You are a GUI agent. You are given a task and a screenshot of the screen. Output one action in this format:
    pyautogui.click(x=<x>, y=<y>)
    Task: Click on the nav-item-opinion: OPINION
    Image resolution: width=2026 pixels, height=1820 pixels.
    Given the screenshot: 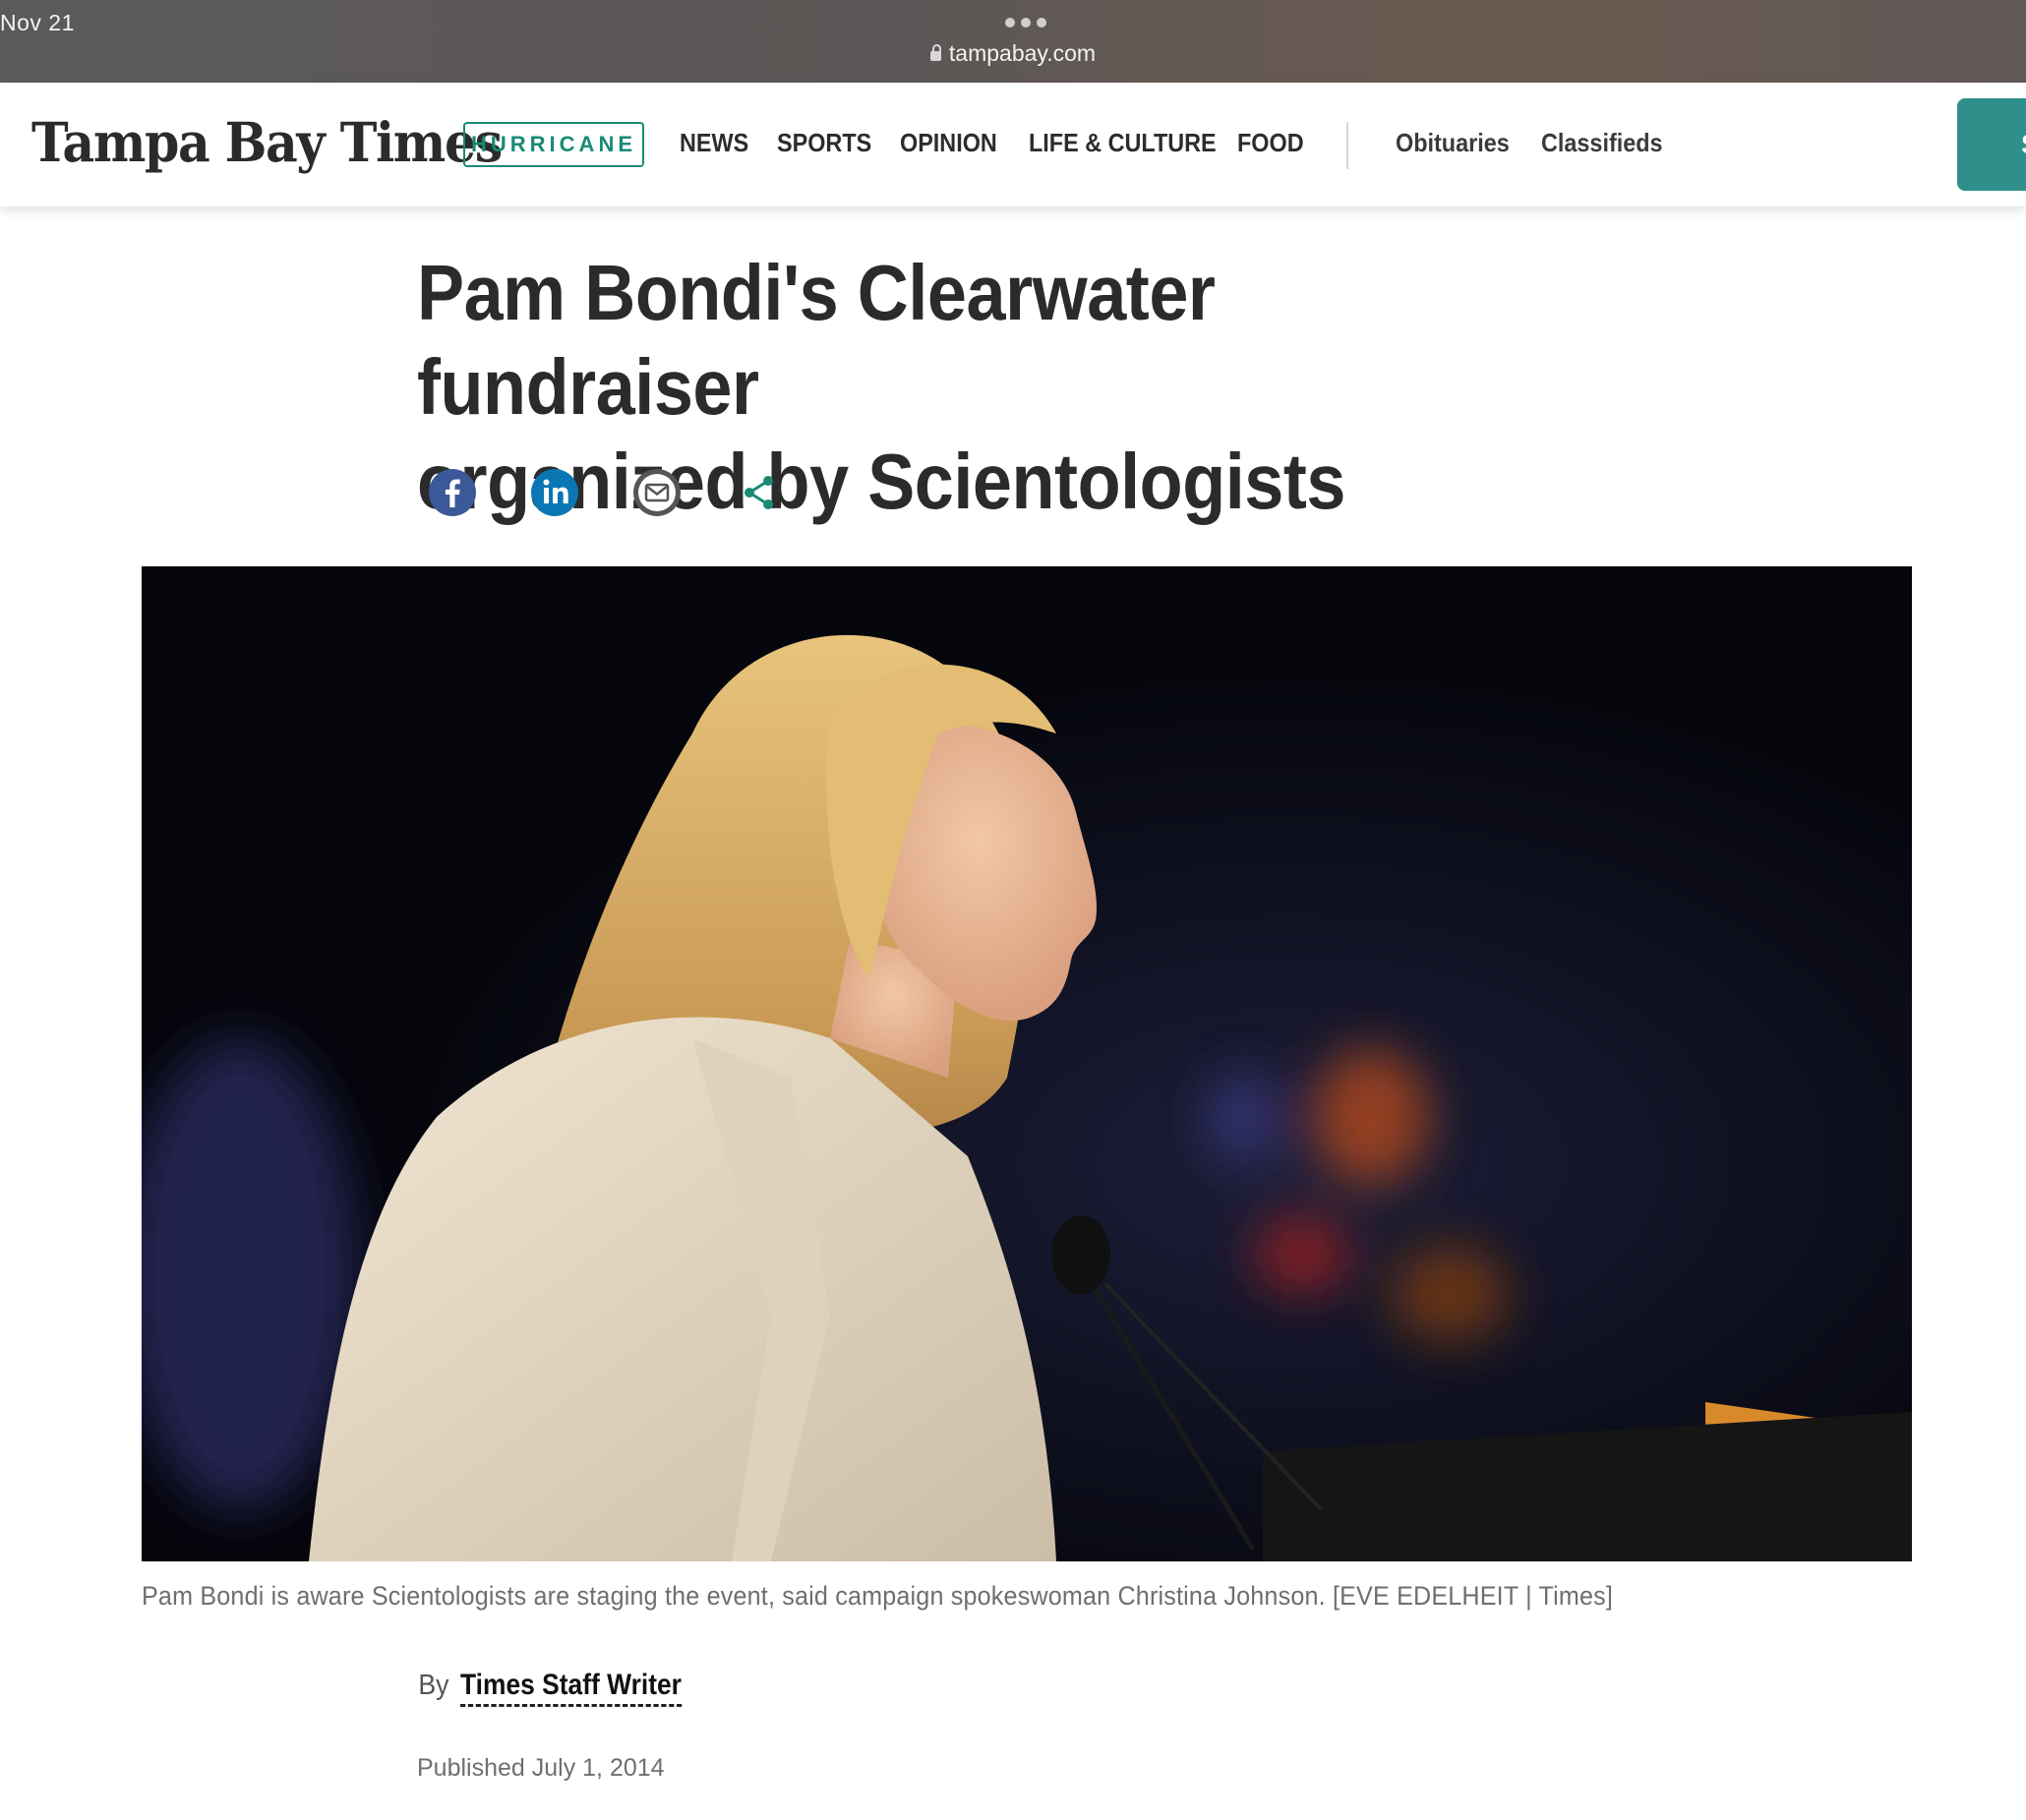 What is the action you would take?
    pyautogui.click(x=948, y=143)
    